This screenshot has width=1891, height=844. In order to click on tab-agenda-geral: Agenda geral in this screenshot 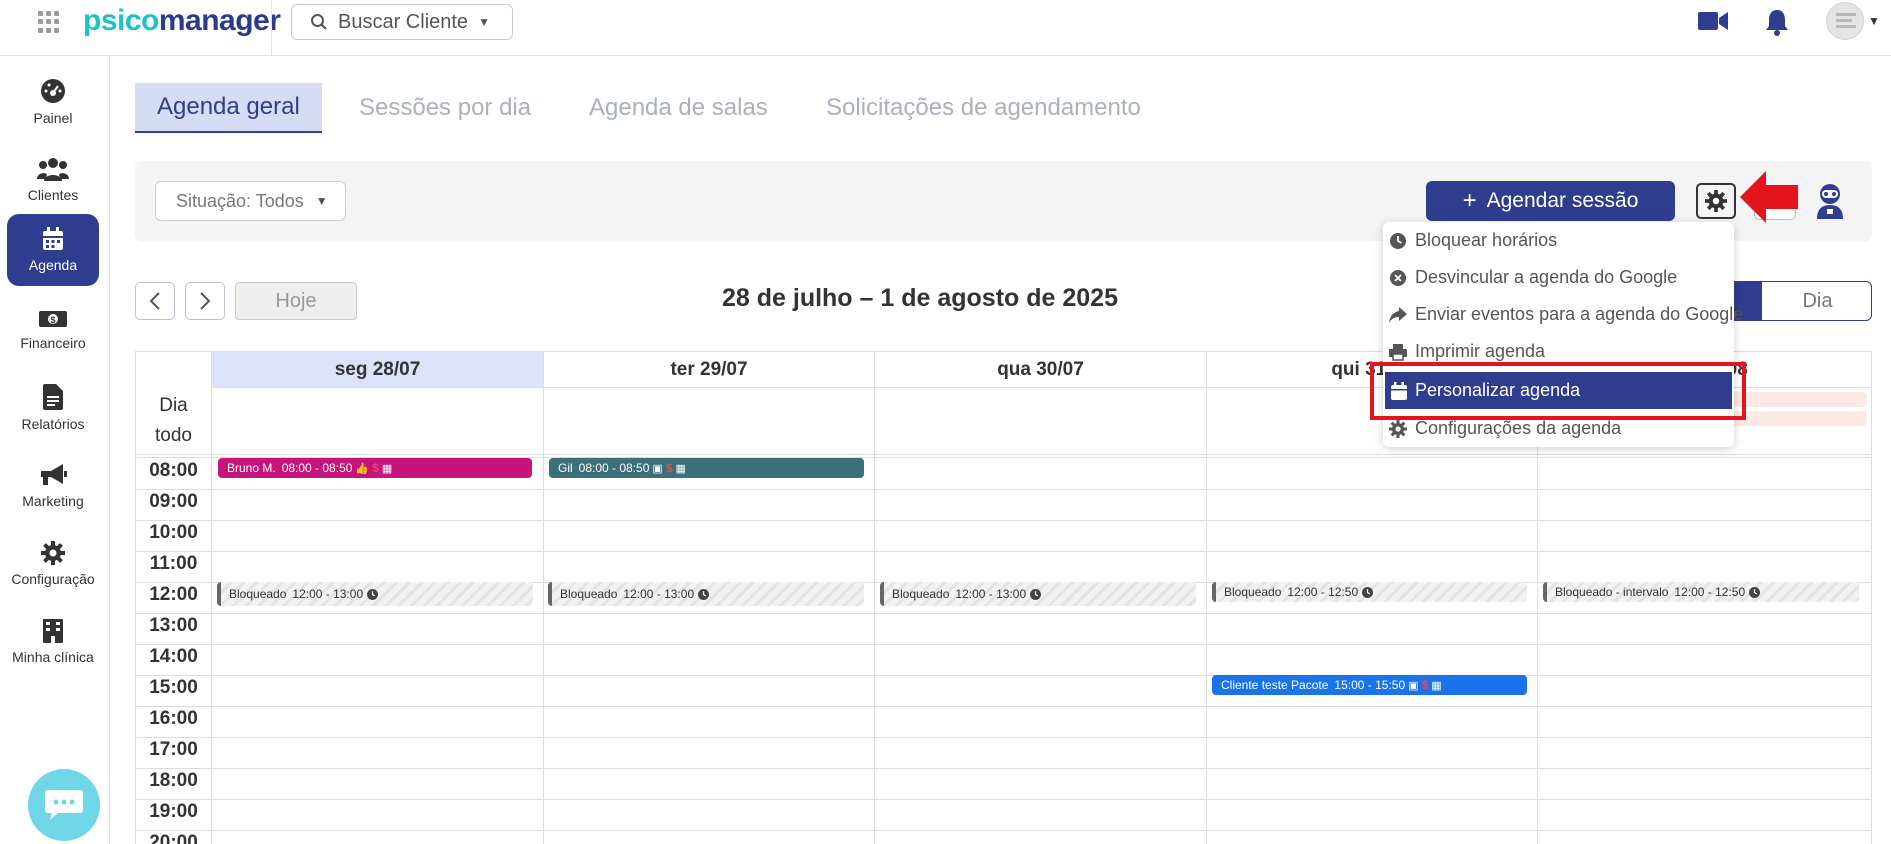, I will do `click(228, 108)`.